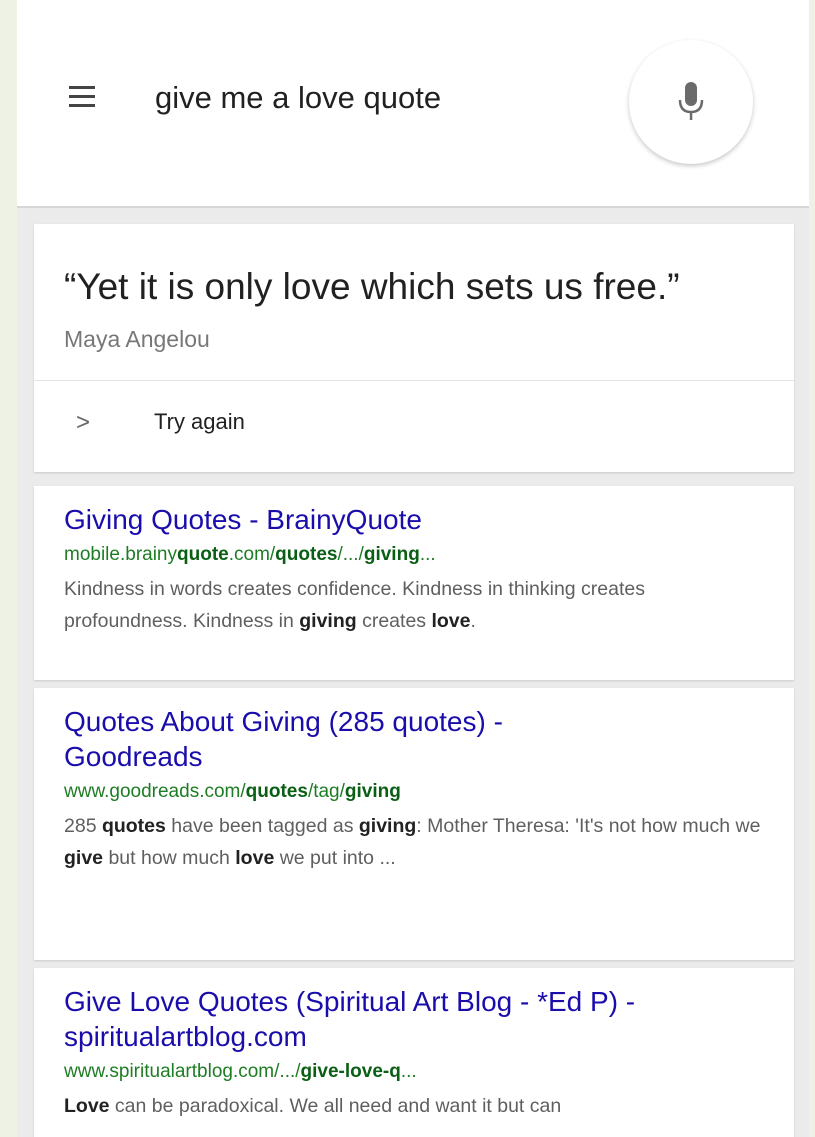 The width and height of the screenshot is (815, 1137). Describe the element at coordinates (133, 756) in the screenshot. I see `title-line: Goodreads` at that location.